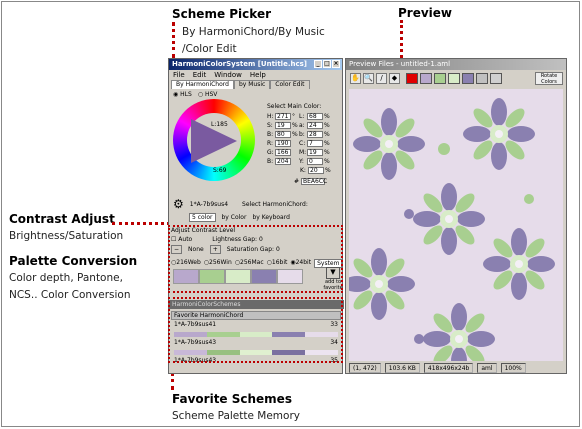  What do you see at coordinates (315, 125) in the screenshot?
I see `value-input: 24` at bounding box center [315, 125].